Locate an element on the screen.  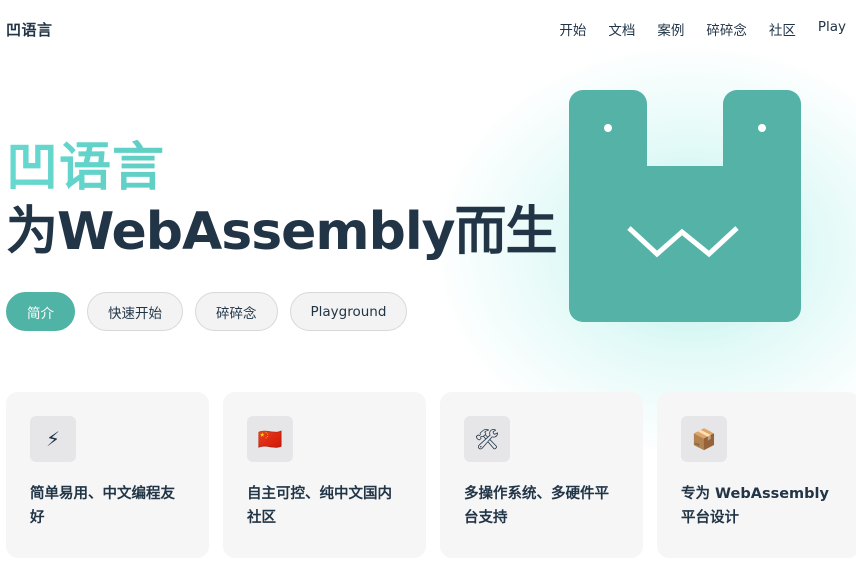
nav-link-blog: 碎碎念 is located at coordinates (726, 29).